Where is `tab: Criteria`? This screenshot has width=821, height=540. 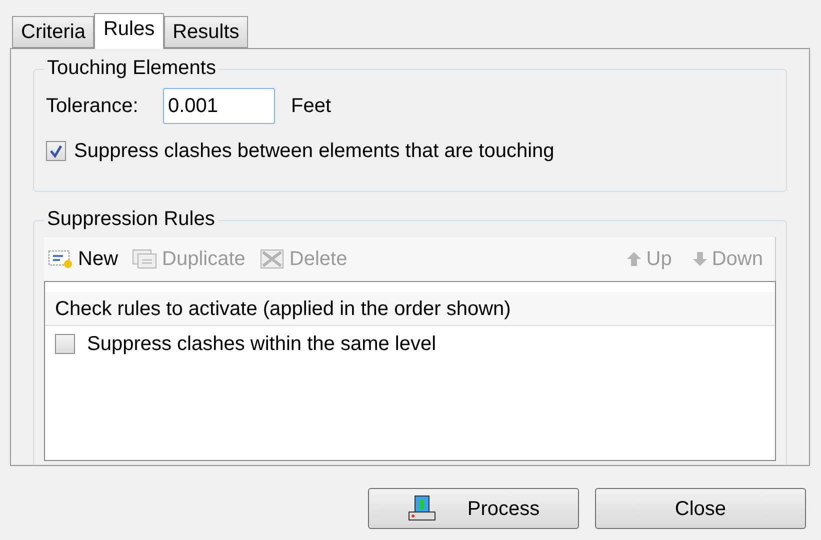 tab: Criteria is located at coordinates (53, 32).